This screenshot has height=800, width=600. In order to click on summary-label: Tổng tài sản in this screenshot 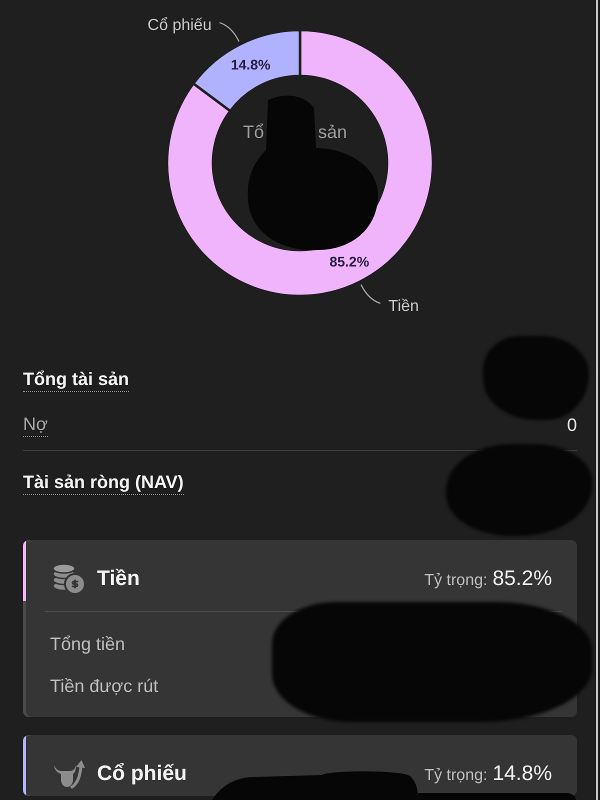, I will do `click(76, 380)`.